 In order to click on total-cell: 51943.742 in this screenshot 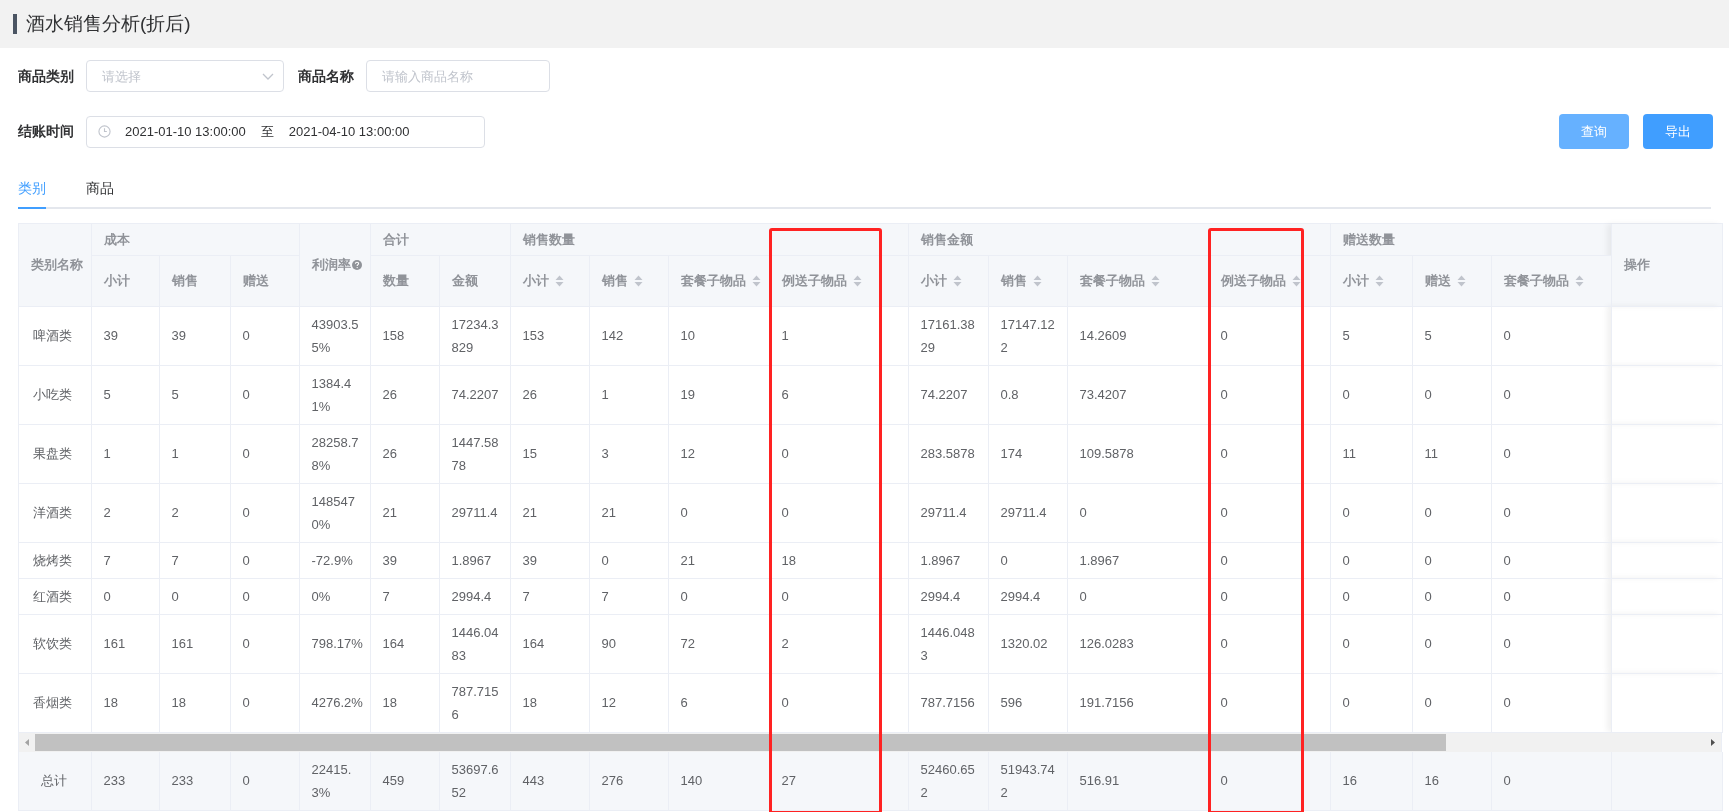, I will do `click(1027, 780)`.